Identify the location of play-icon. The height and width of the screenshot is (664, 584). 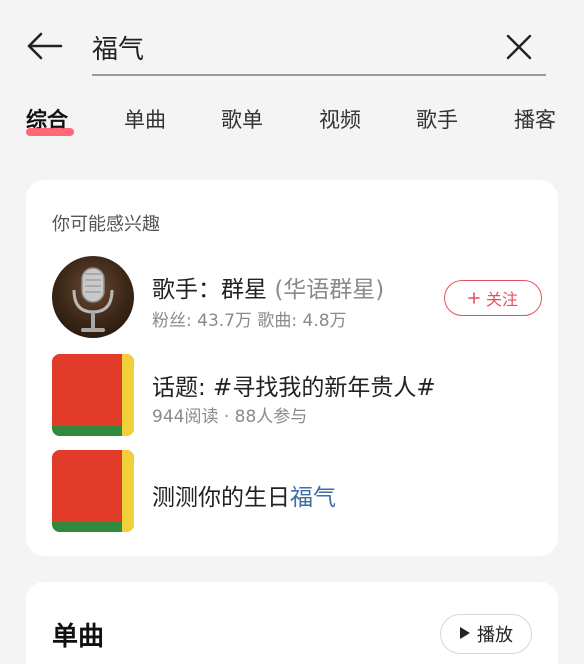
(465, 634).